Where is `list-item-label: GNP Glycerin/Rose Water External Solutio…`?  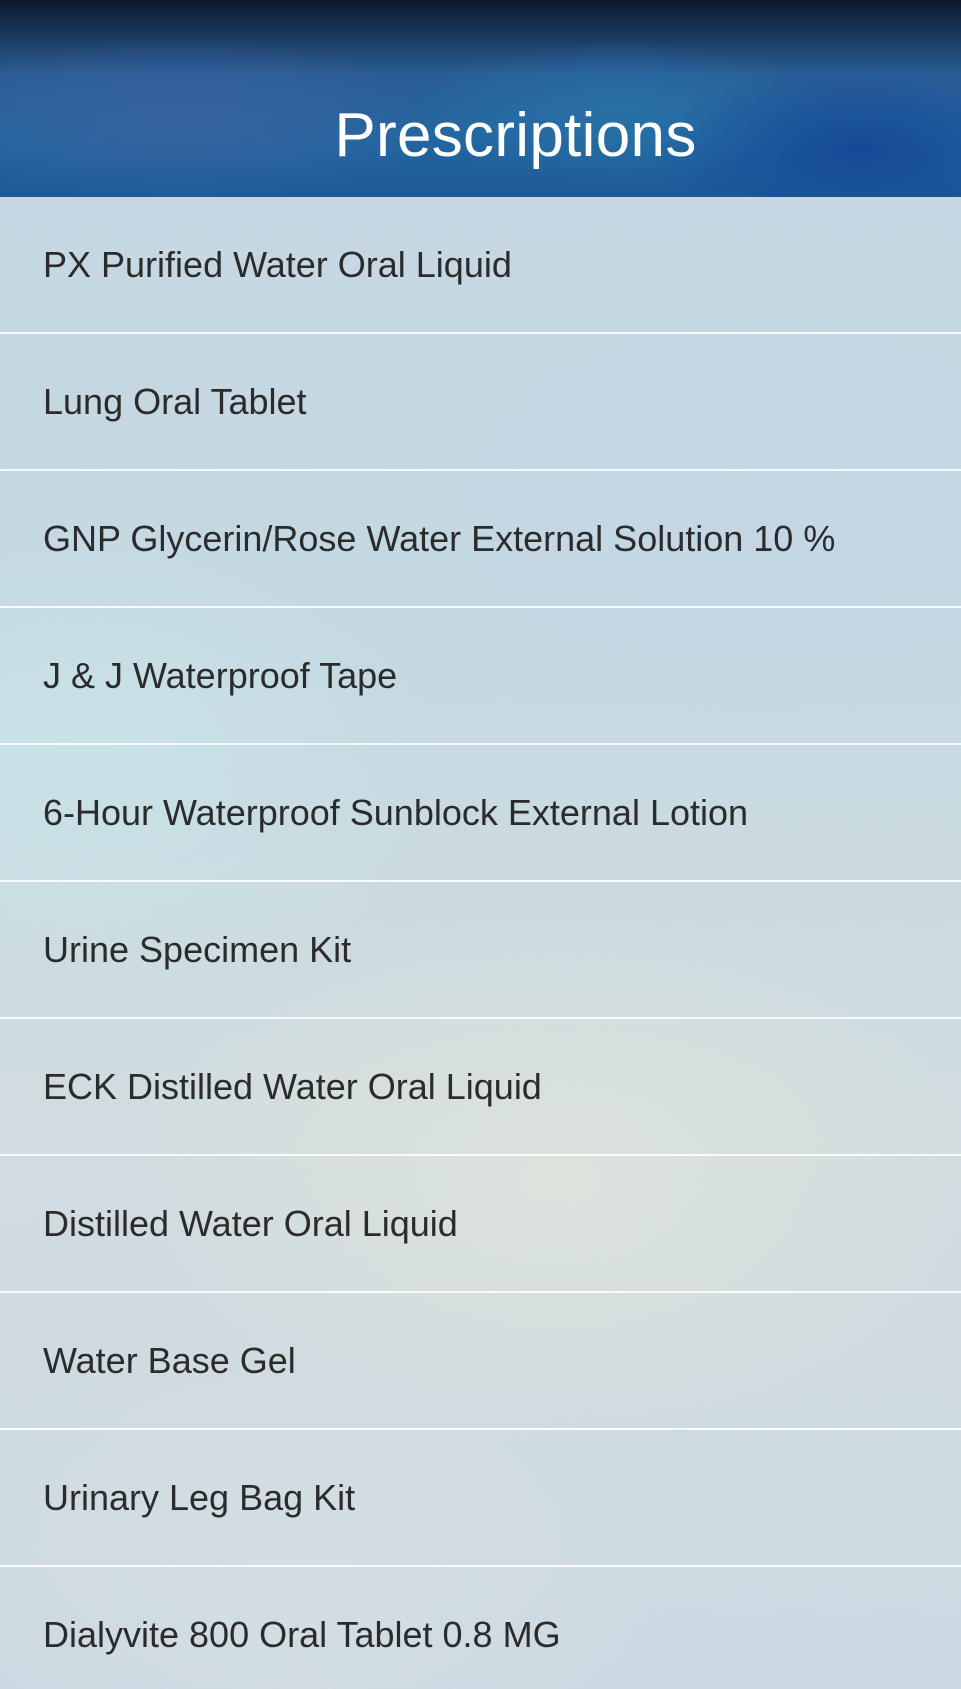
list-item-label: GNP Glycerin/Rose Water External Solutio… is located at coordinates (439, 538).